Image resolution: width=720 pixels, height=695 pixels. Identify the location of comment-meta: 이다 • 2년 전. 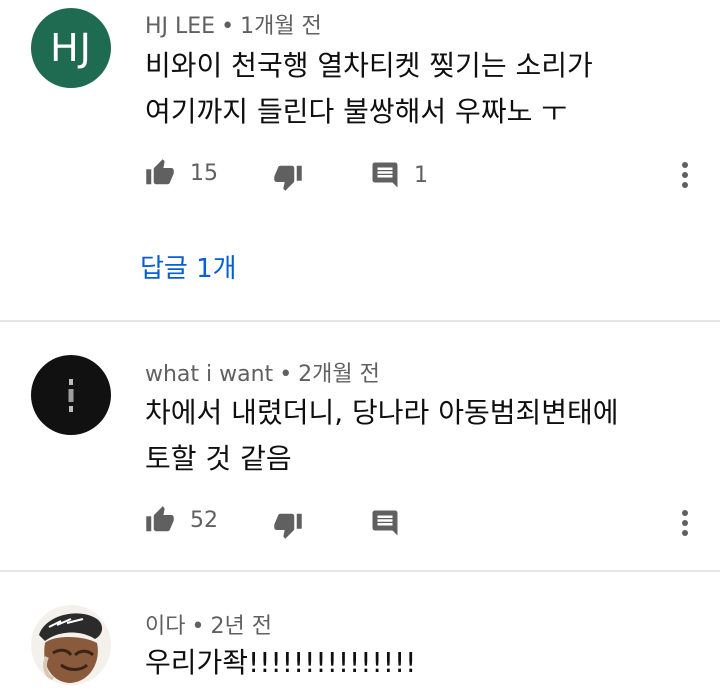
(208, 624).